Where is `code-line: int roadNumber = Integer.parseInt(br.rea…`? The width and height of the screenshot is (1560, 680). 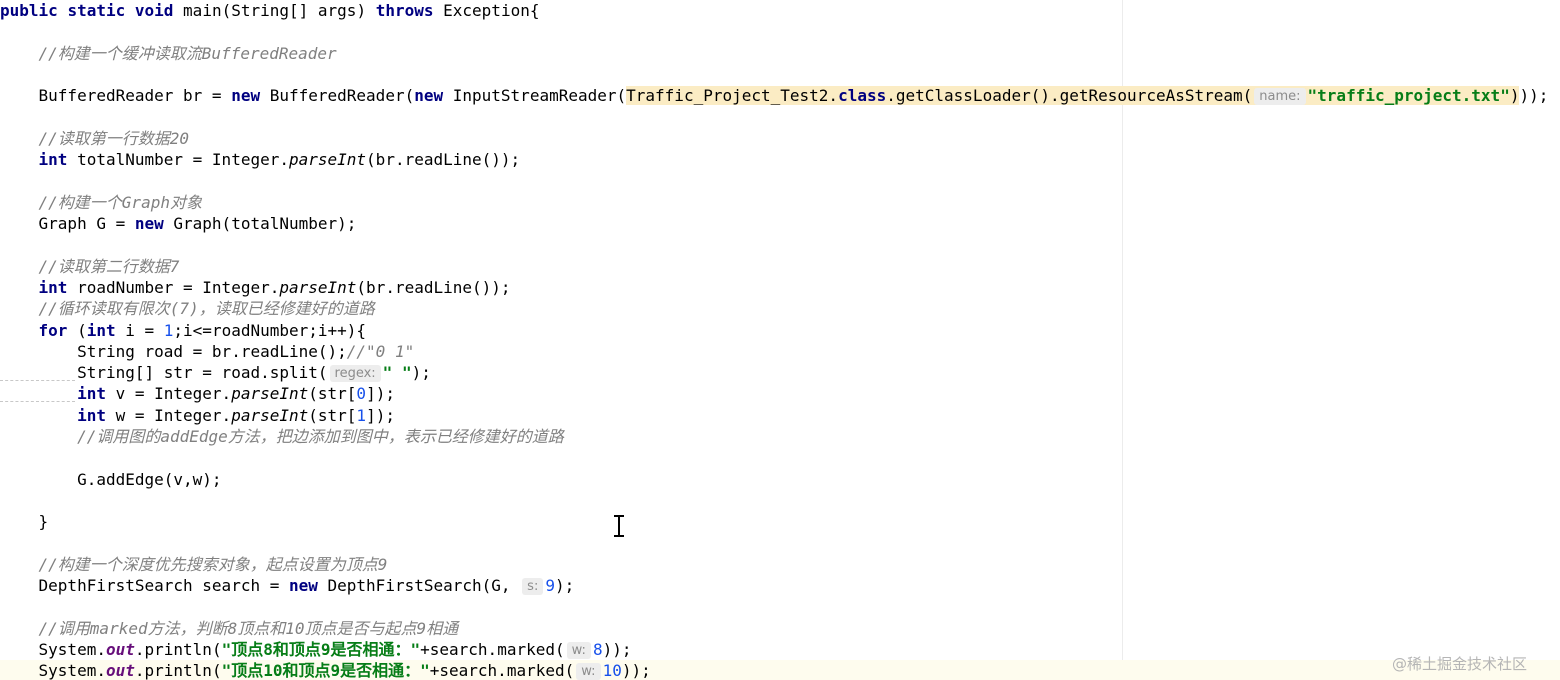
code-line: int roadNumber = Integer.parseInt(br.rea… is located at coordinates (780, 287).